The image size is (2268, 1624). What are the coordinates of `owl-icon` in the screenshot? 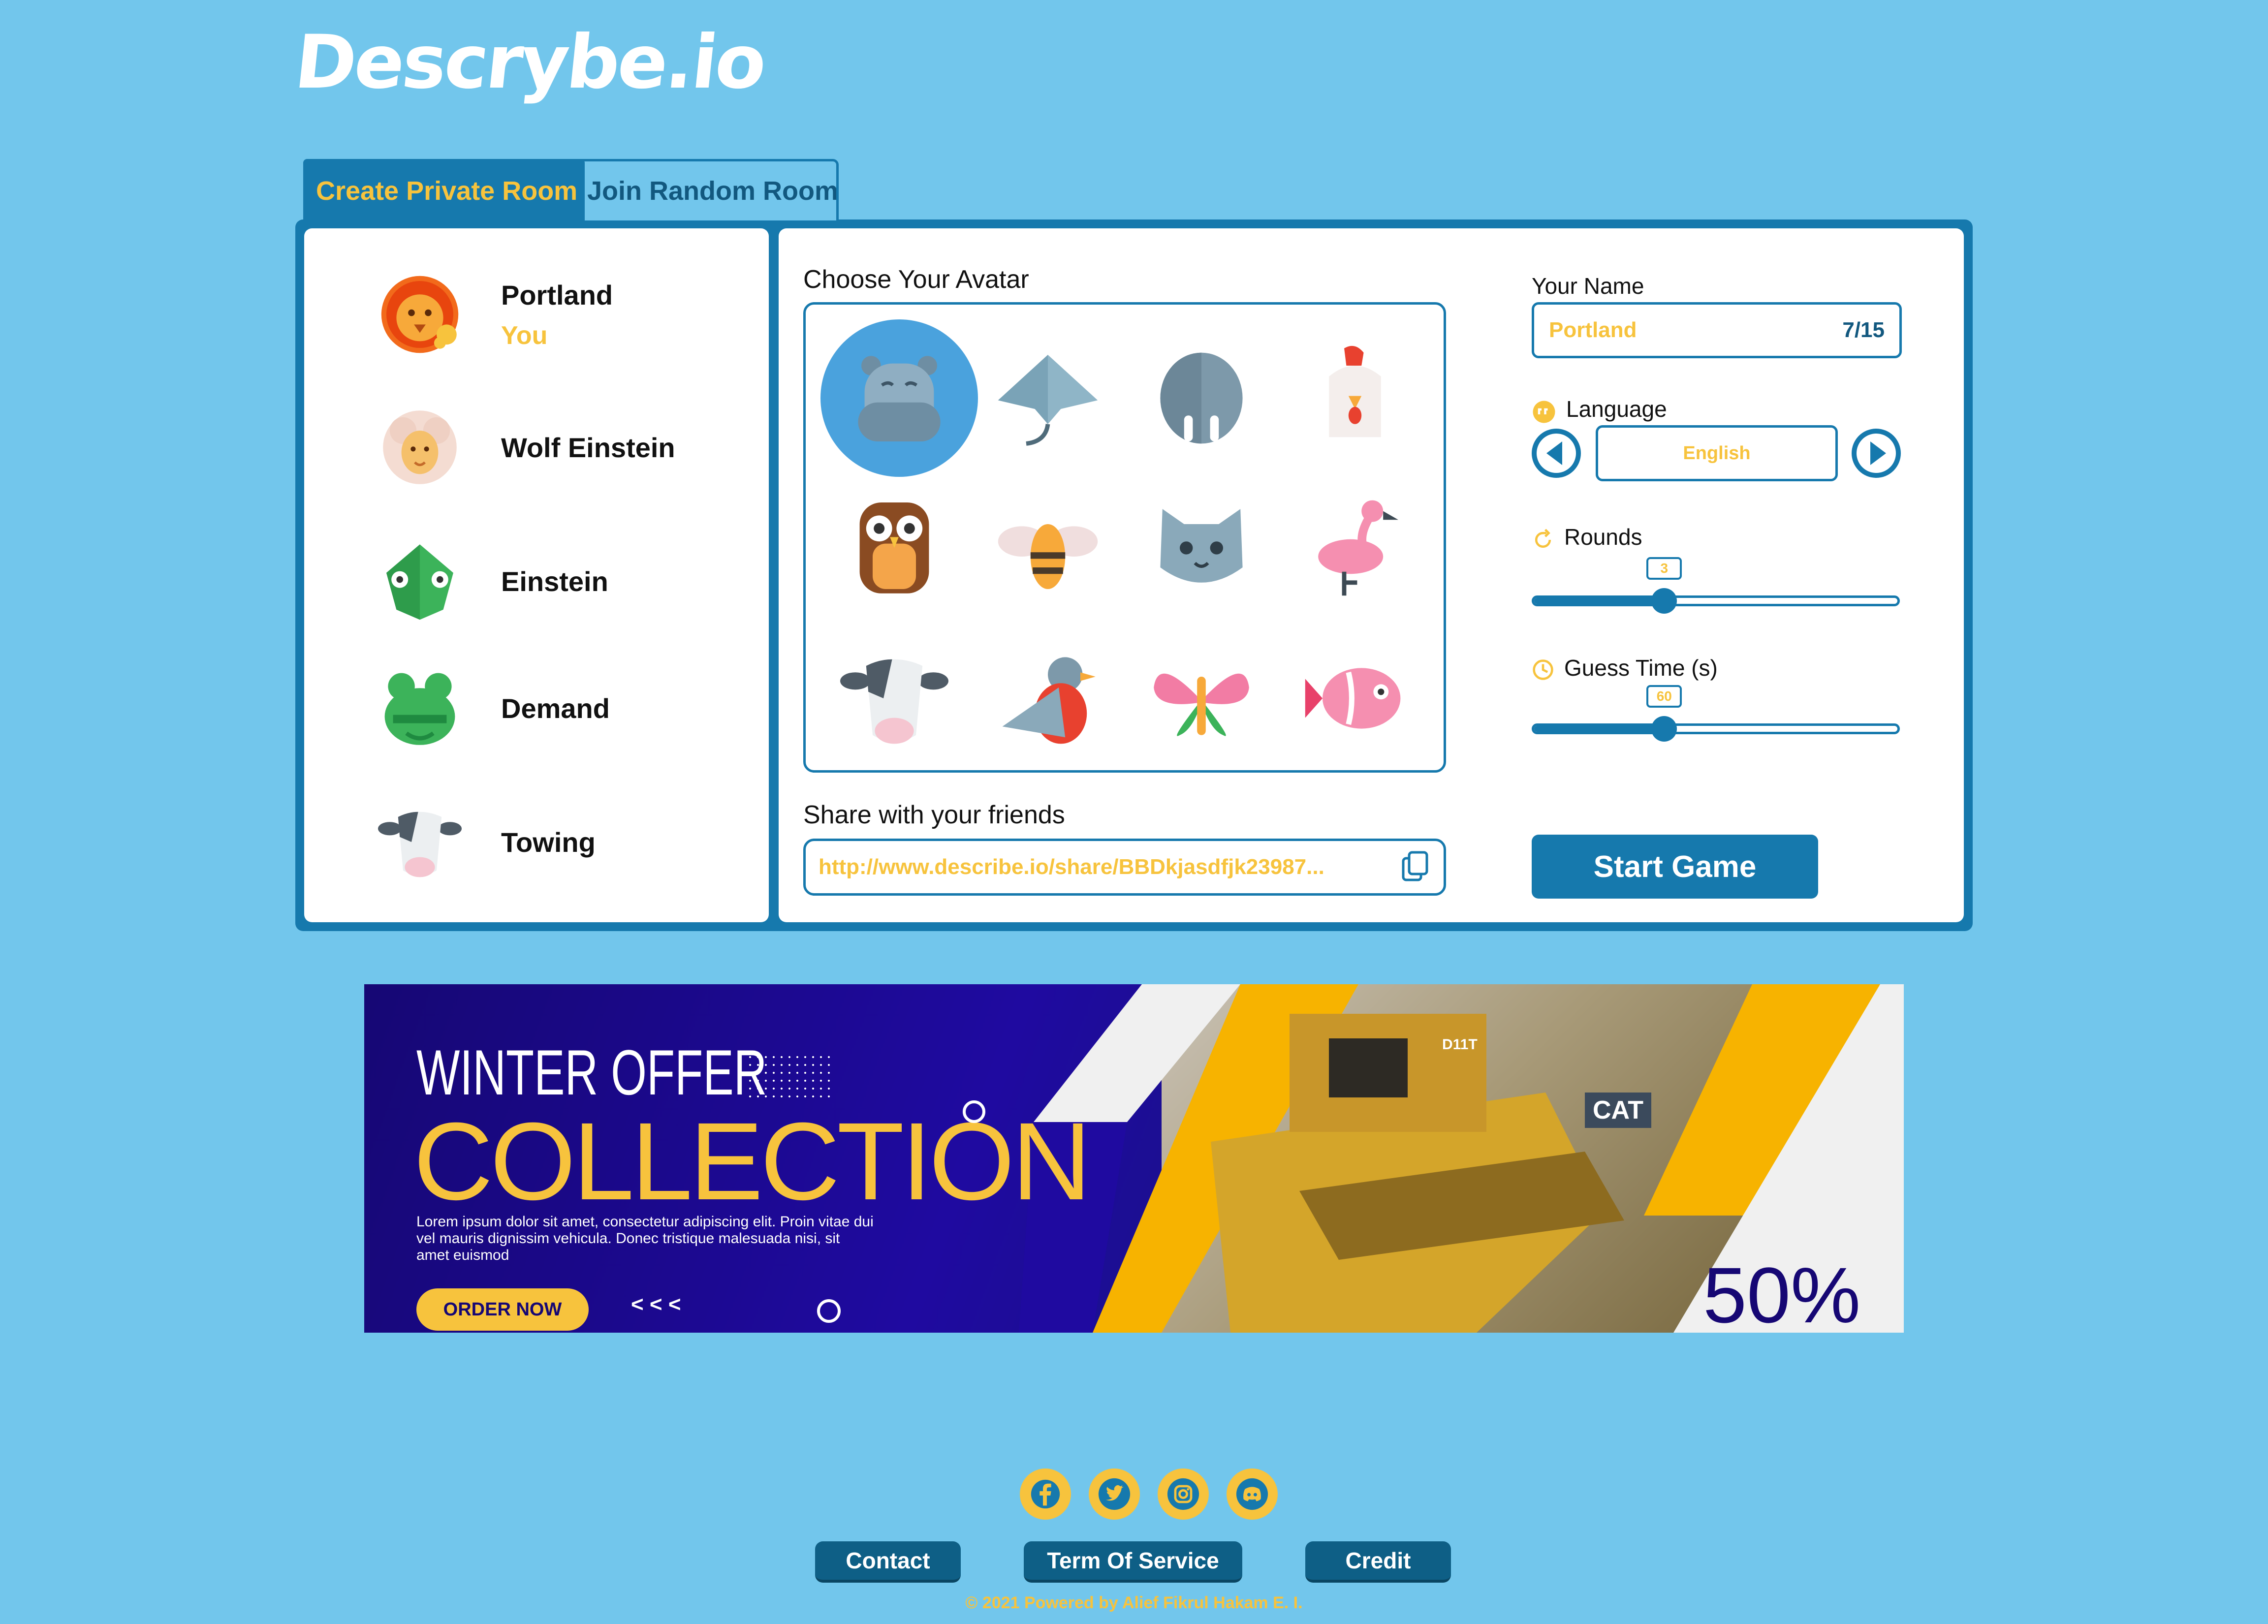 It's located at (894, 547).